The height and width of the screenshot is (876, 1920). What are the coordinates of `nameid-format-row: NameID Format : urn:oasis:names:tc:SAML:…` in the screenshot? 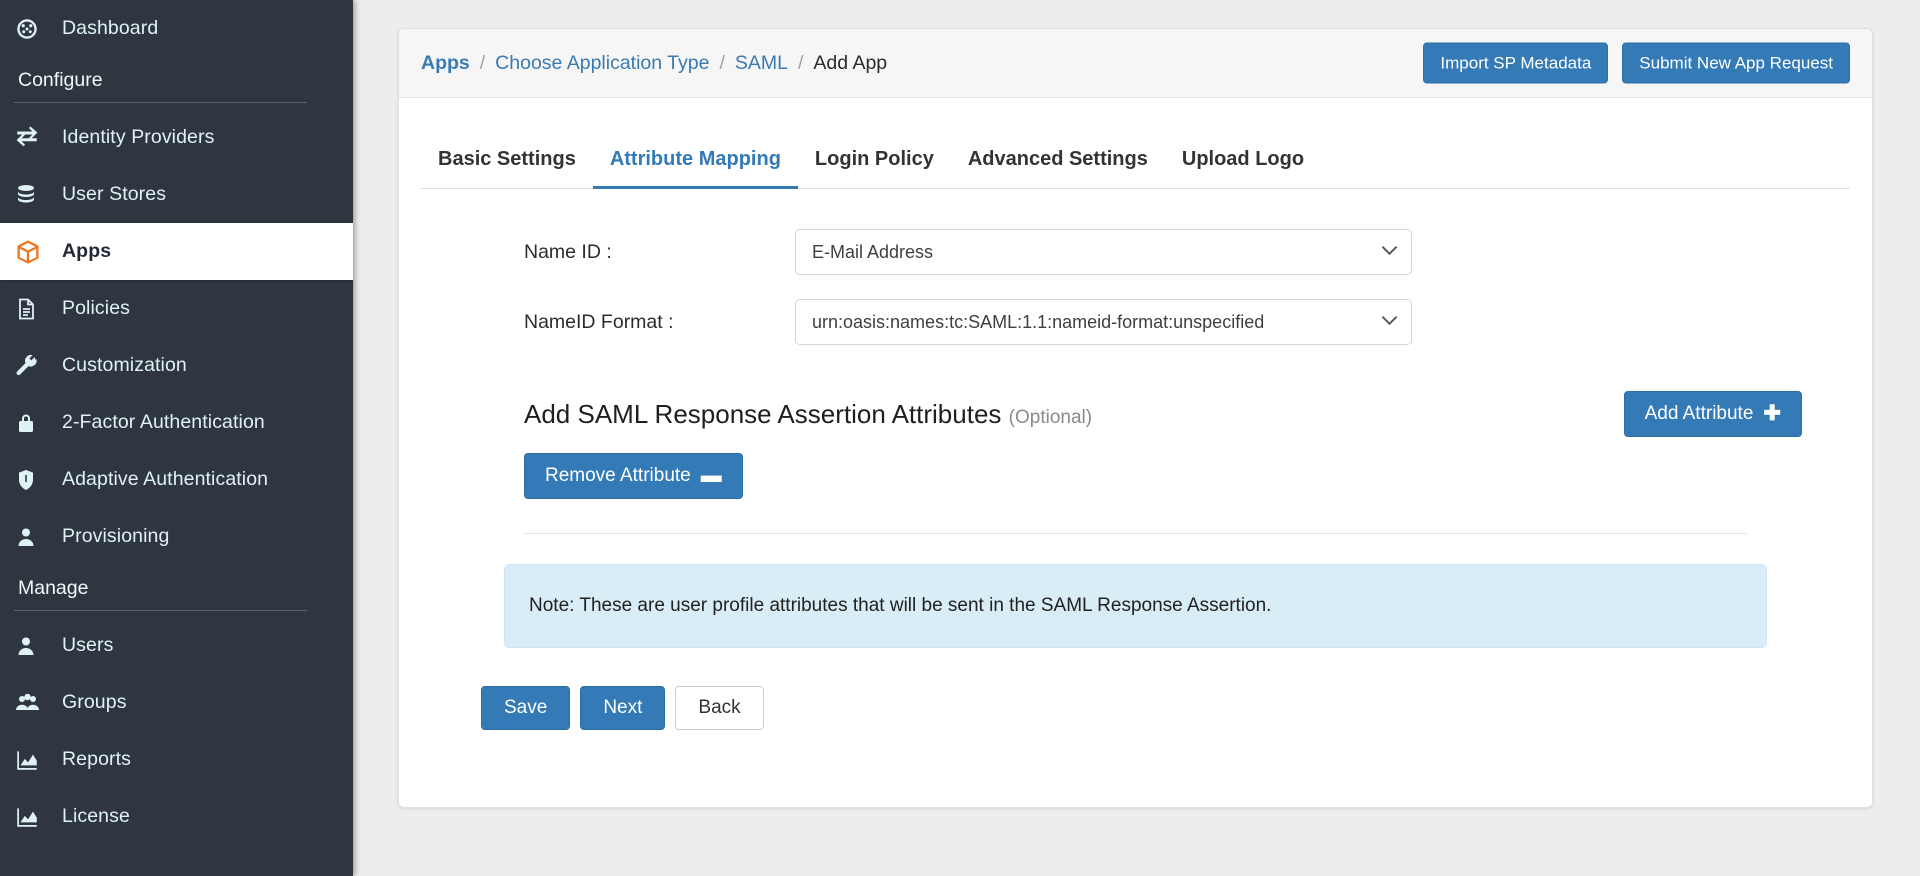 It's located at (1135, 322).